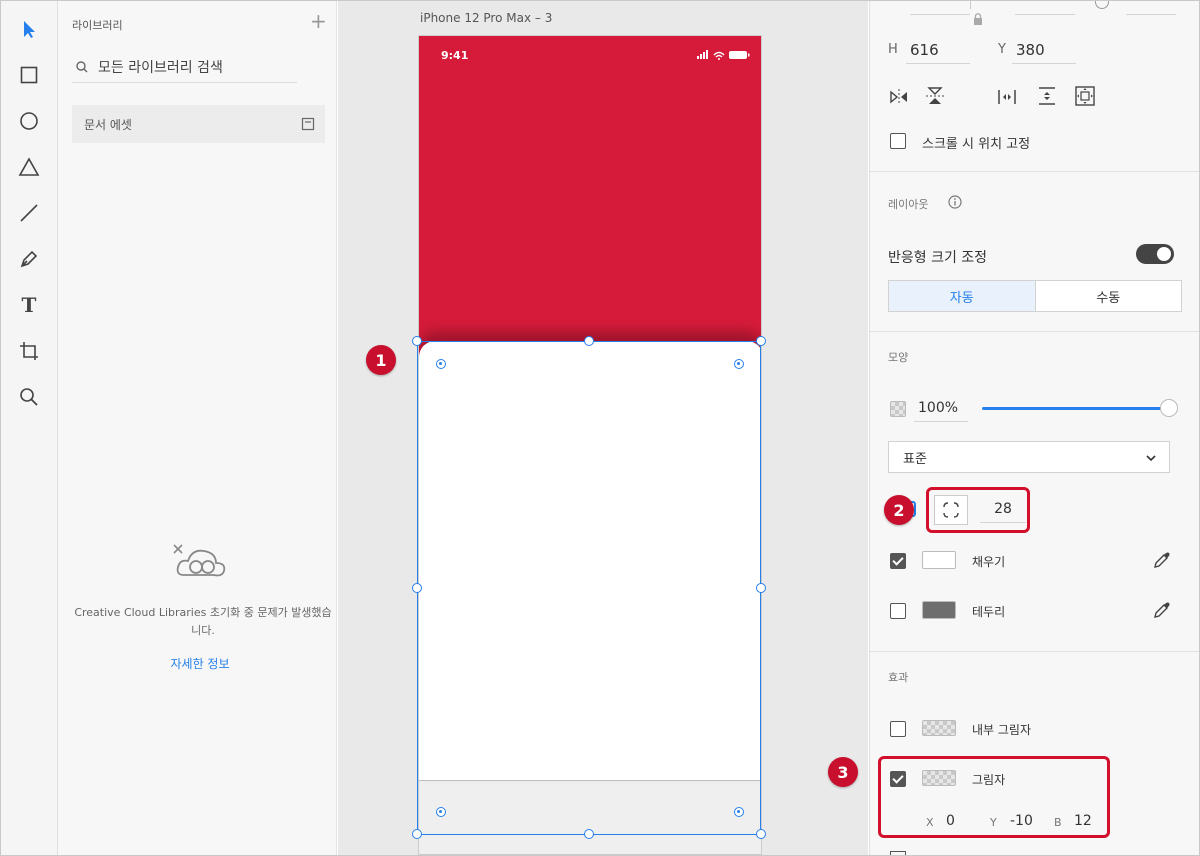 The image size is (1200, 856). I want to click on search-input: 모든 라이브러리 검색, so click(160, 67).